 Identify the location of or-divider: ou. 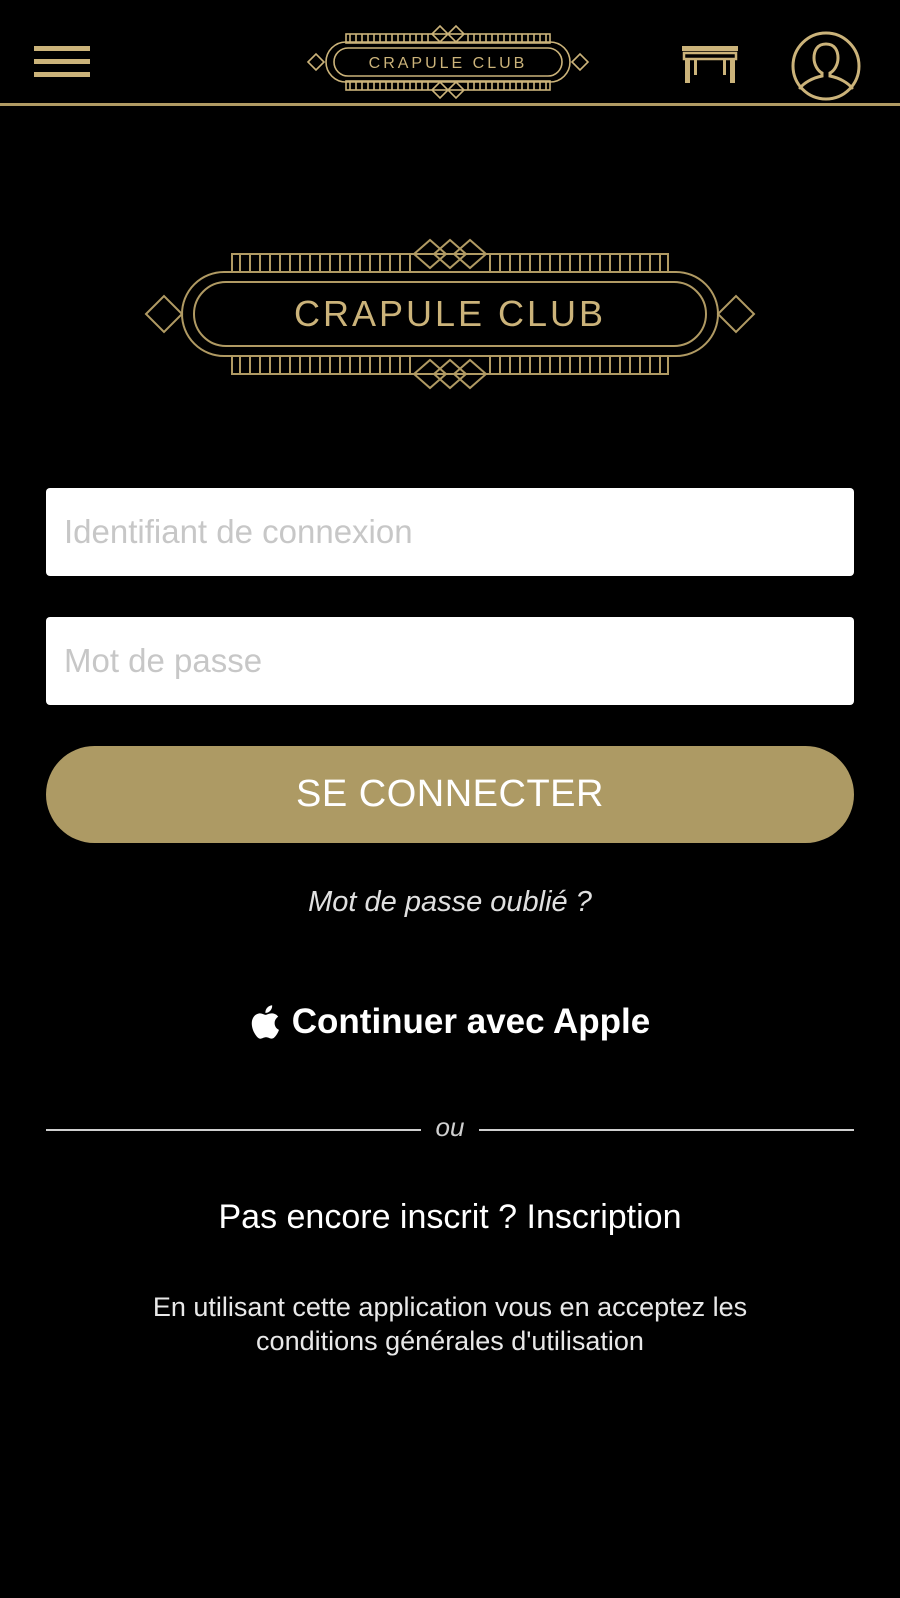
(450, 1130).